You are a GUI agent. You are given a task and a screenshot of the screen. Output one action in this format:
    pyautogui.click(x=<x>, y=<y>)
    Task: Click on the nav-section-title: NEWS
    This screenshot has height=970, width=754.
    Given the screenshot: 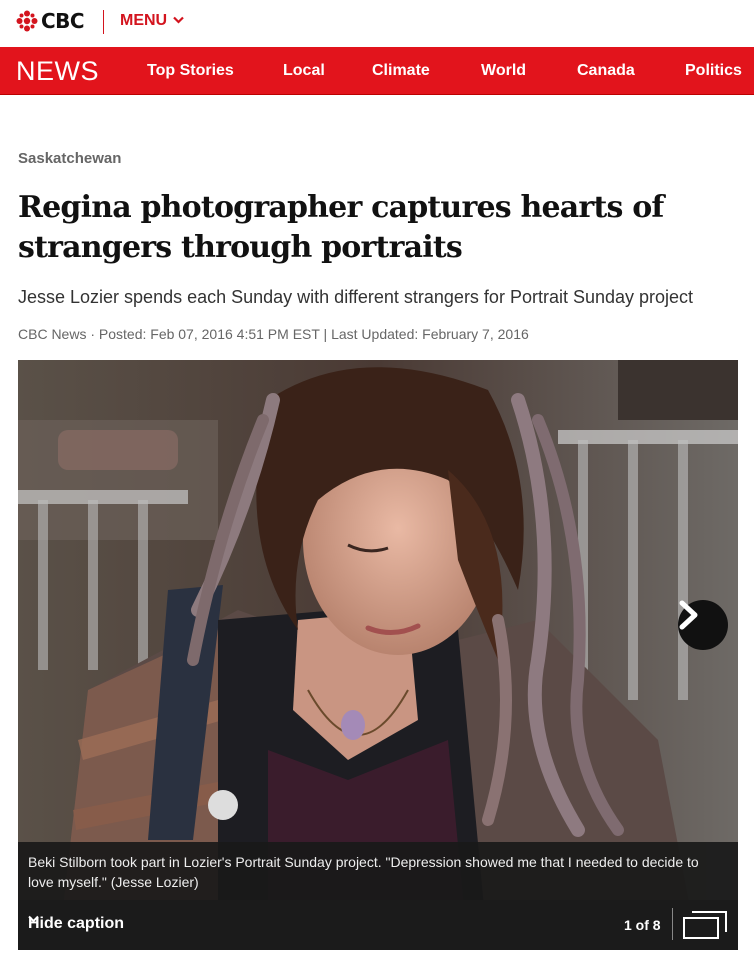 What is the action you would take?
    pyautogui.click(x=57, y=71)
    